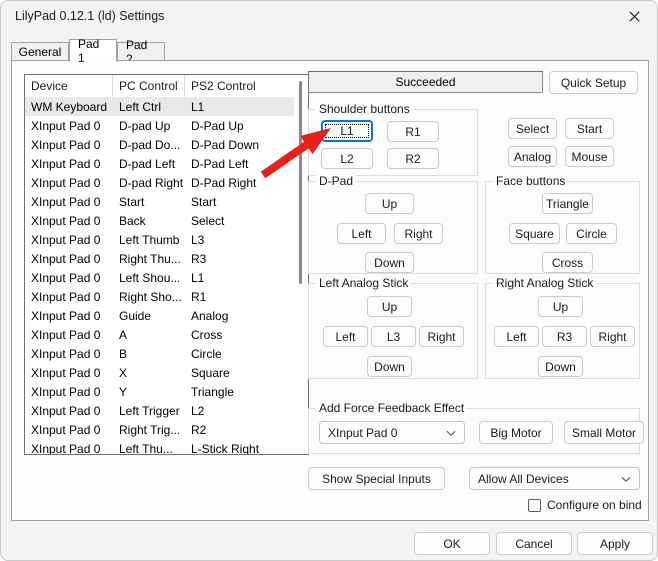  I want to click on chevron-down-icon, so click(451, 433).